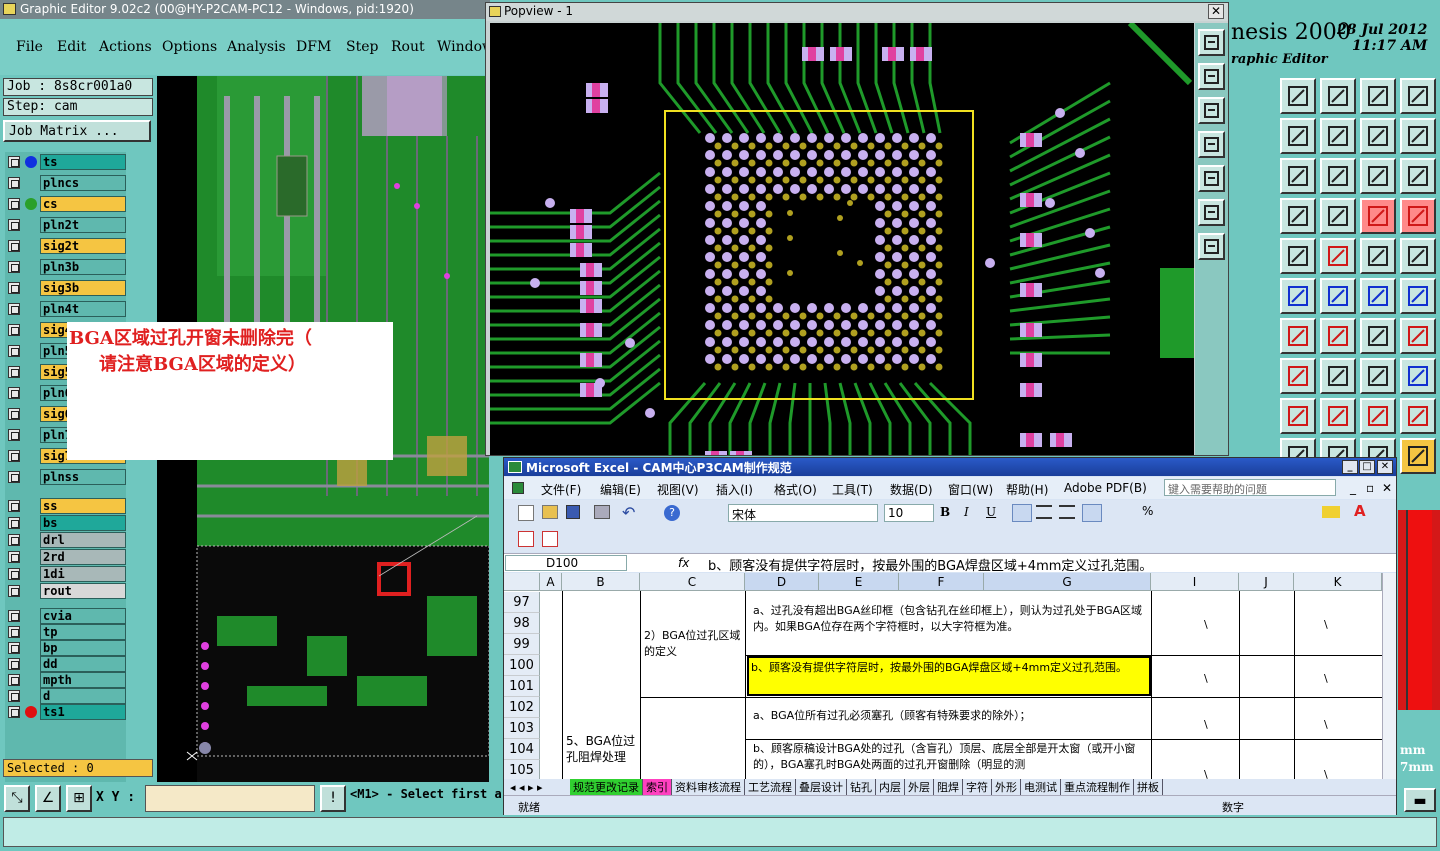 This screenshot has height=851, width=1440. Describe the element at coordinates (65, 288) in the screenshot. I see `layer-row-sig3b: sig3b` at that location.